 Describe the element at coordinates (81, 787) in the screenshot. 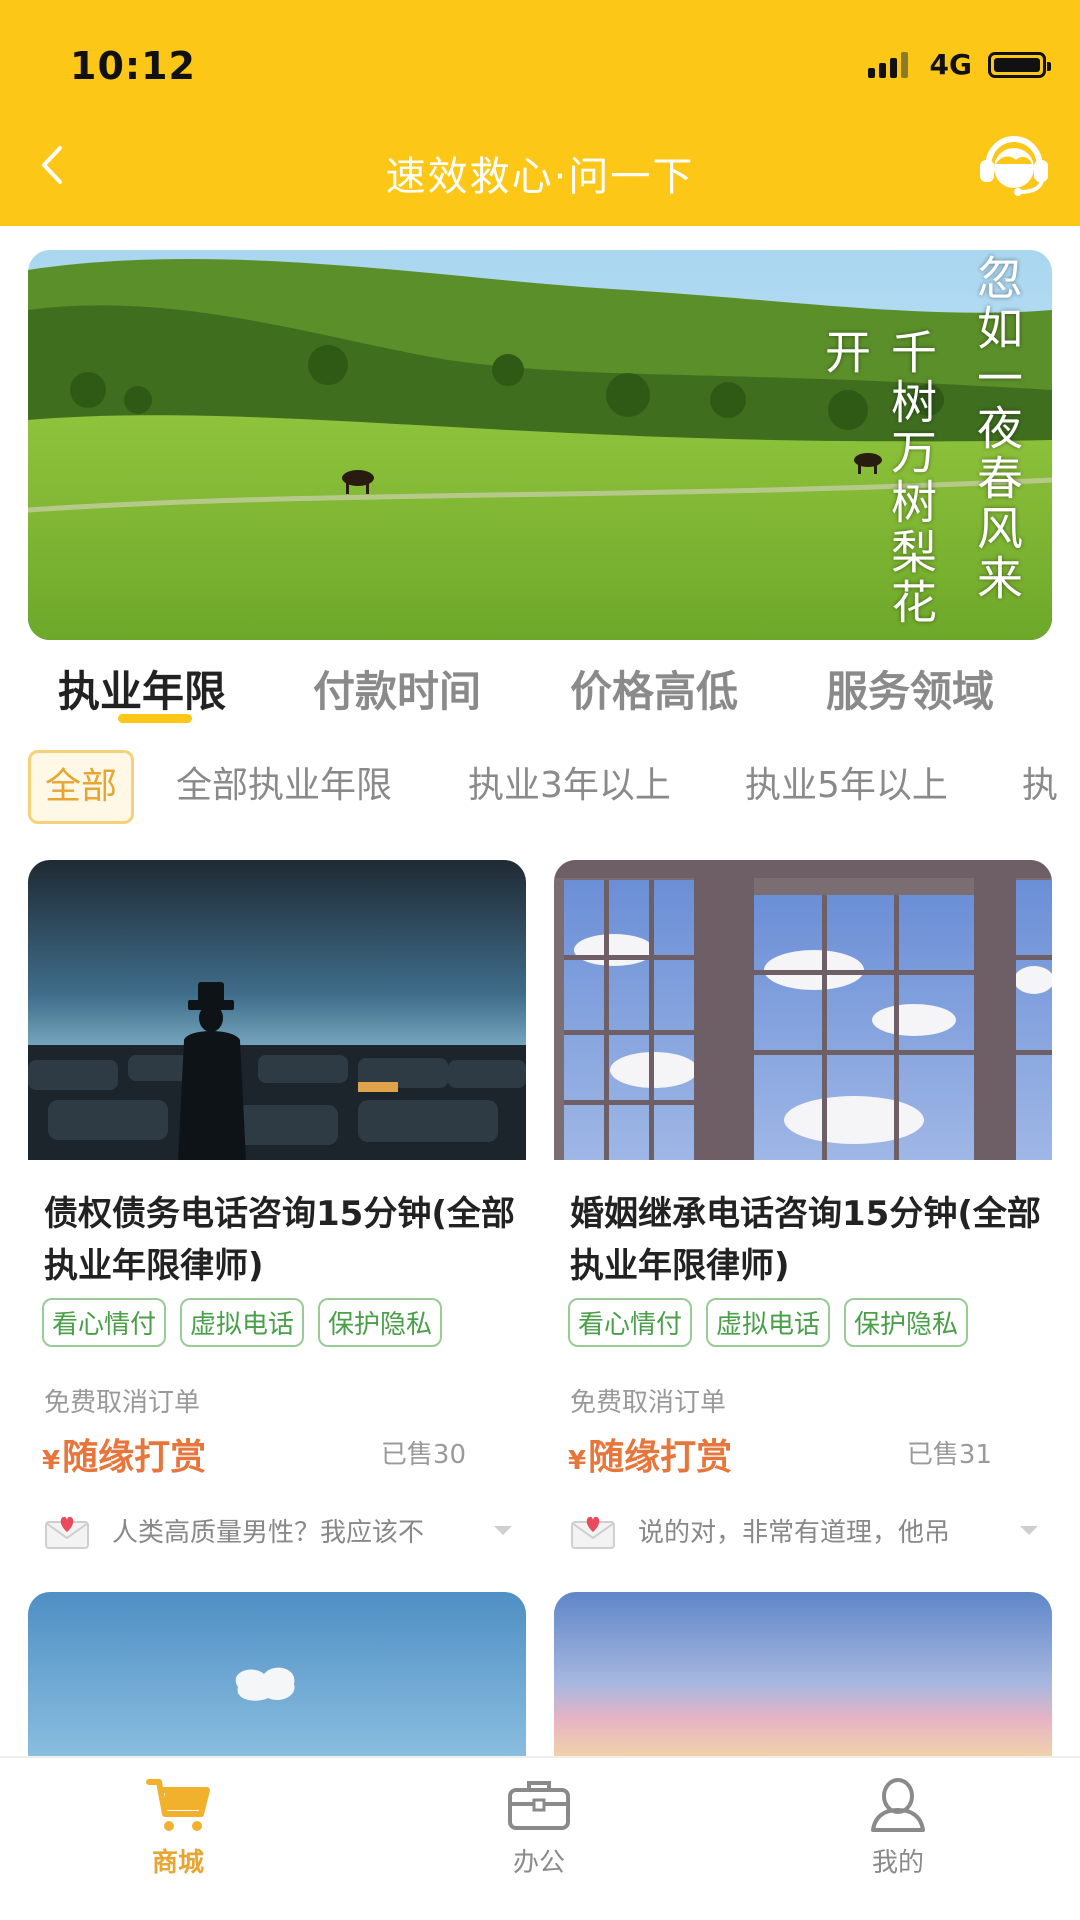

I see `filter-all: 全部` at that location.